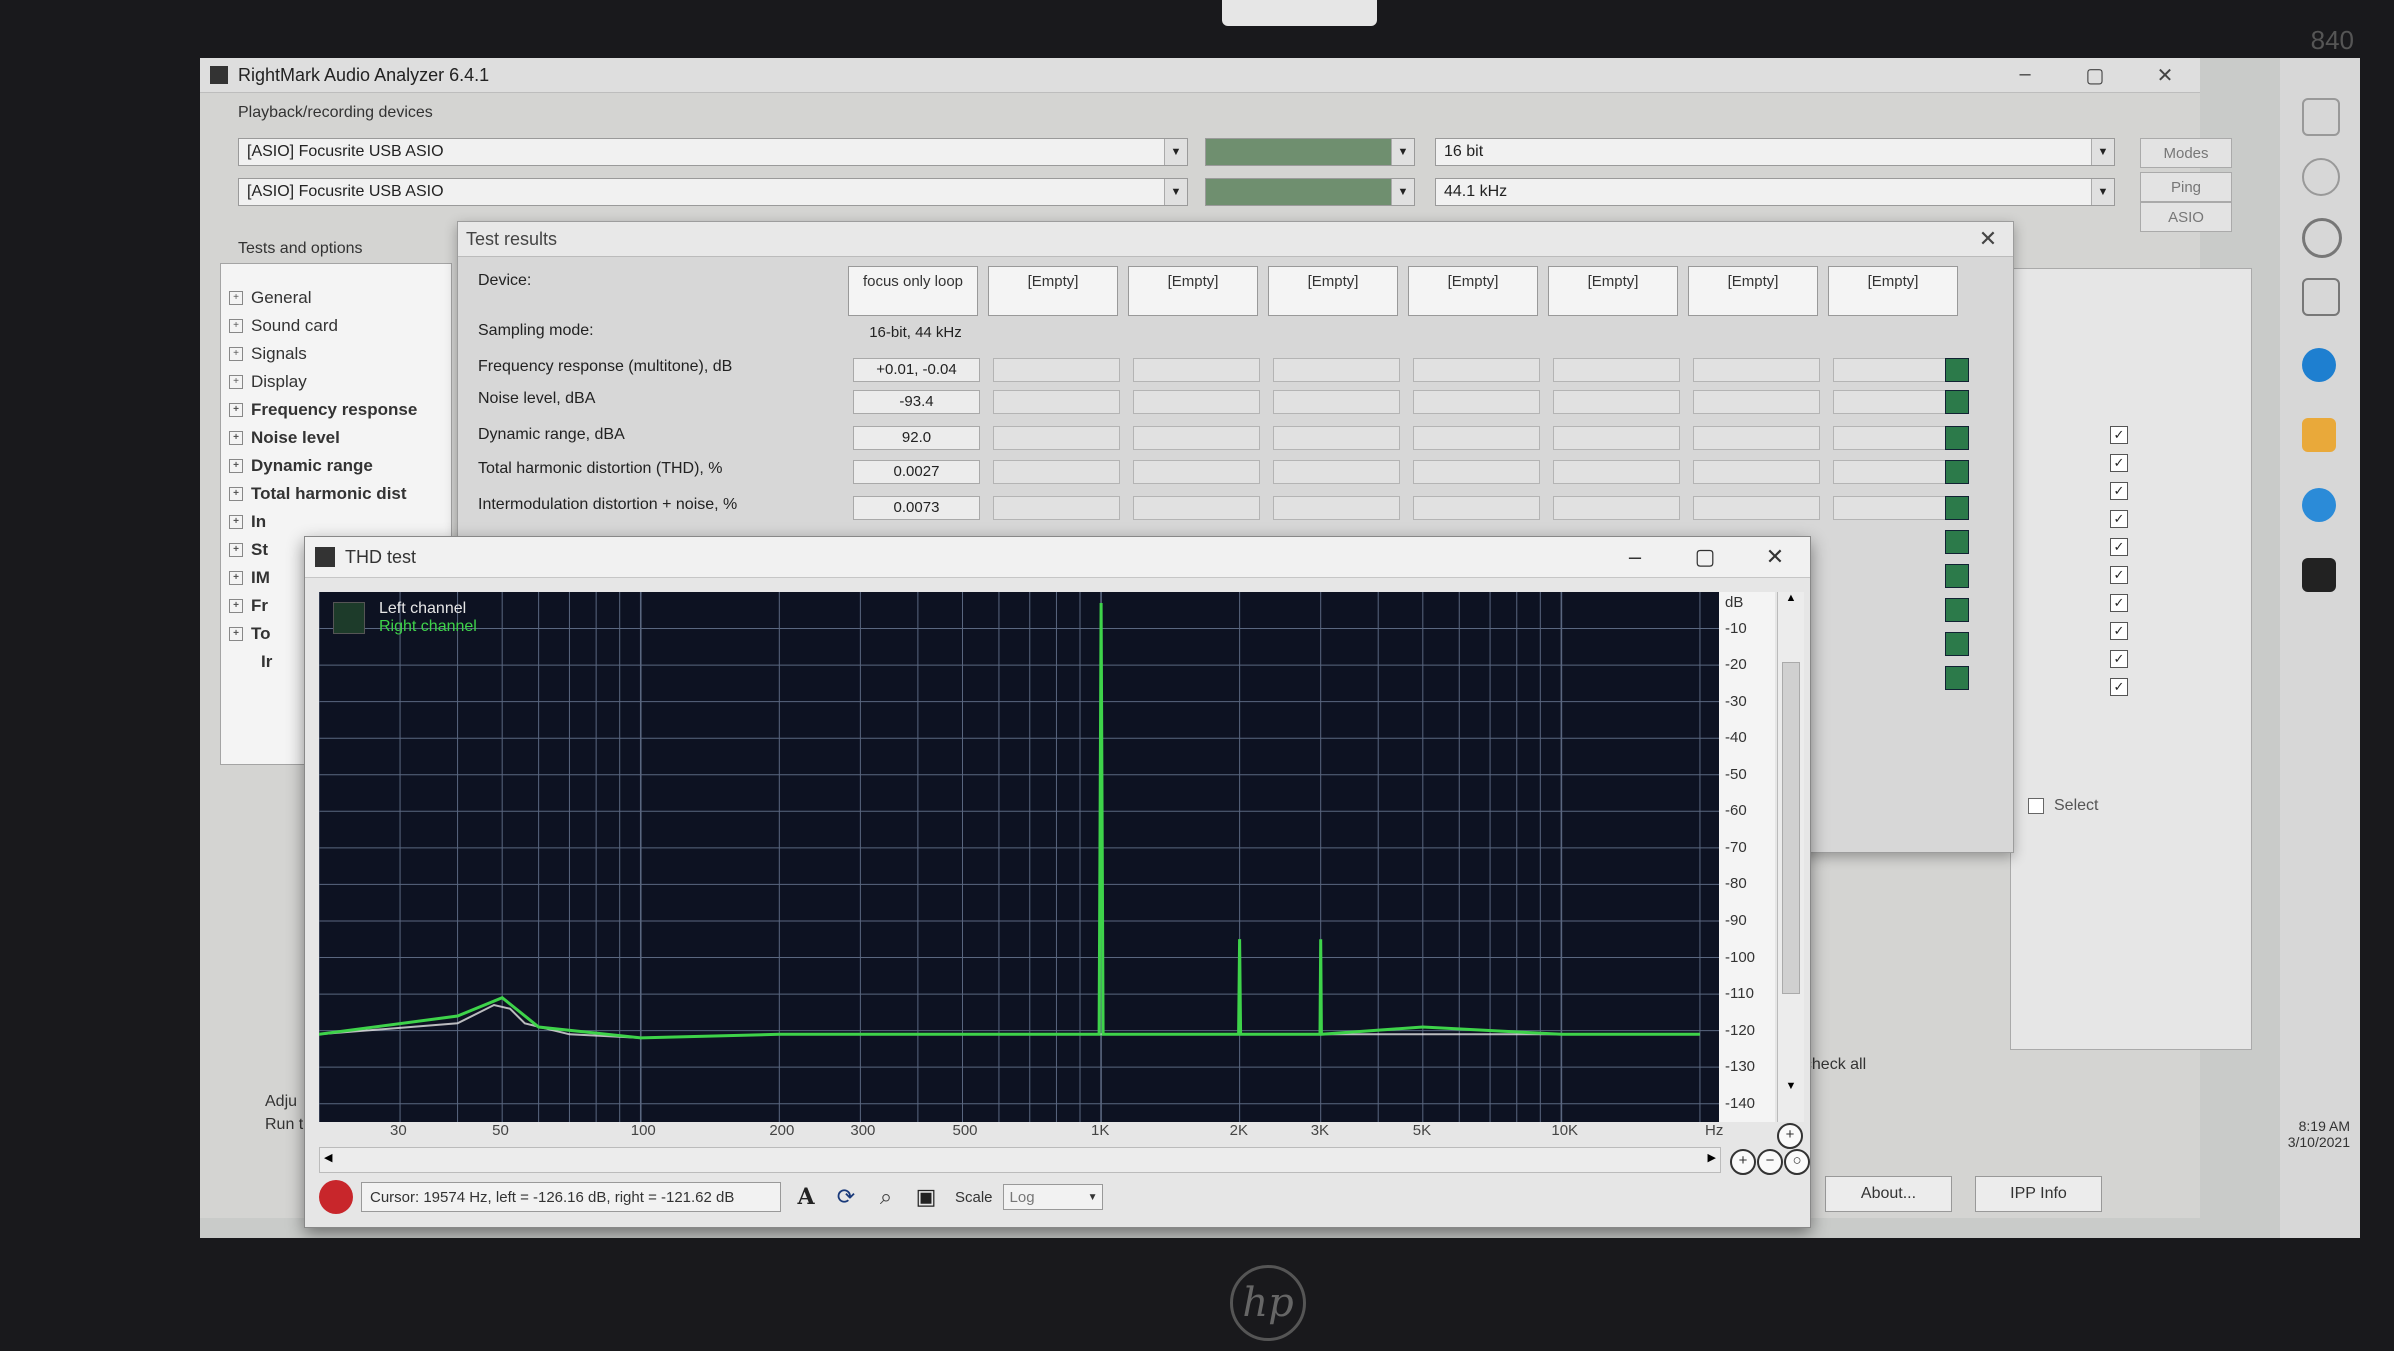  Describe the element at coordinates (1020, 1160) in the screenshot. I see `horizontal-scrollbar: ◀ ▶` at that location.